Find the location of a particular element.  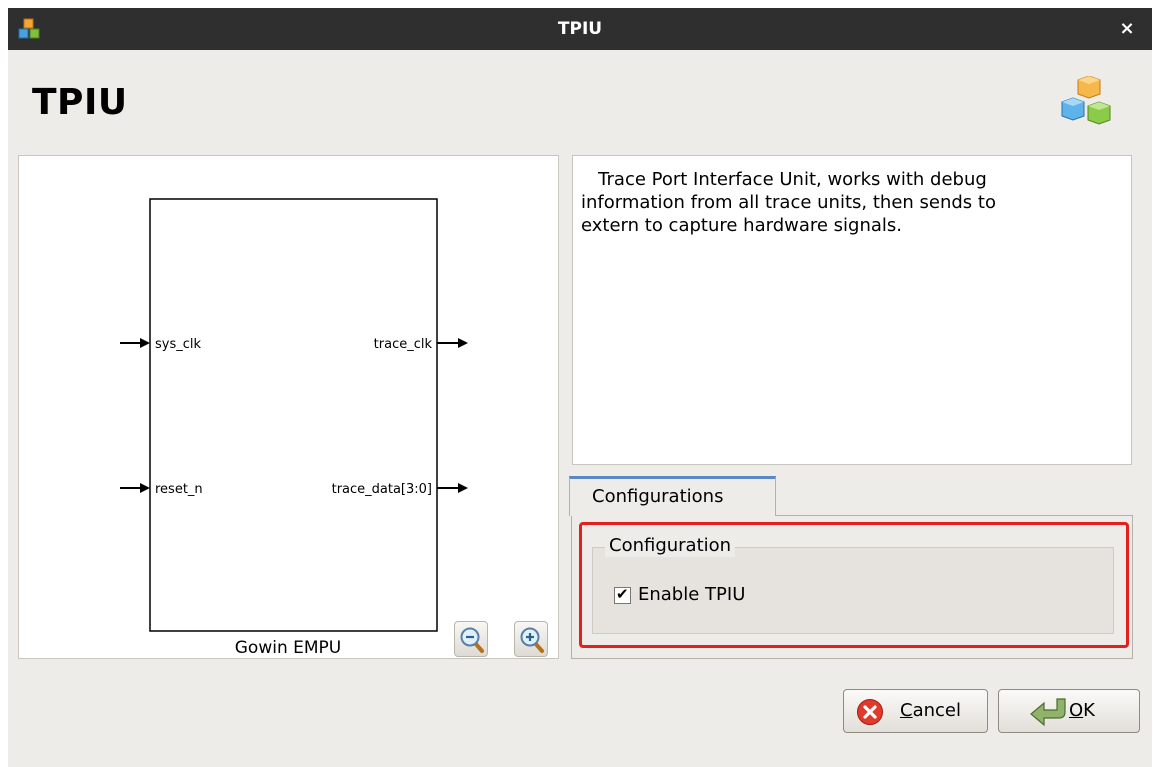

cancel-button: Cancel is located at coordinates (915, 711).